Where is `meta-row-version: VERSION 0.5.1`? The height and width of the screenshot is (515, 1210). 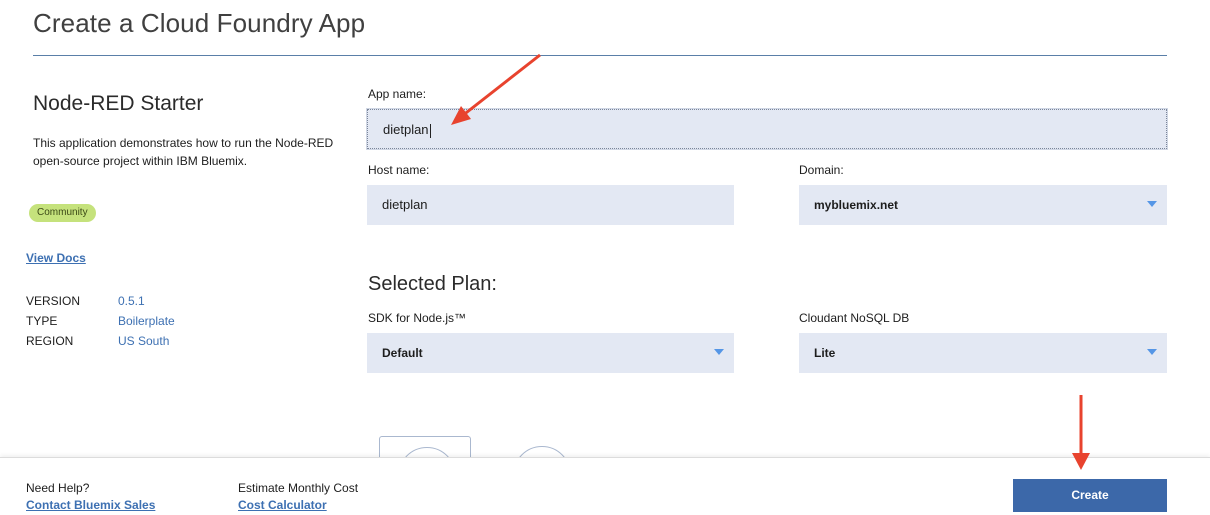 meta-row-version: VERSION 0.5.1 is located at coordinates (100, 304).